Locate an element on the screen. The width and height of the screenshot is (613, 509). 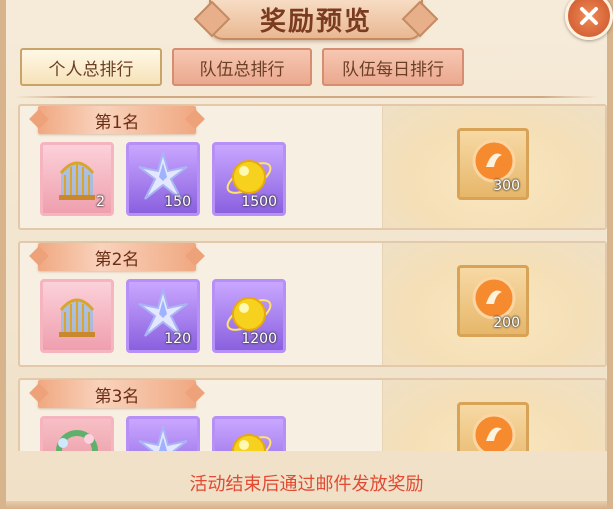
reward-item: 2 is located at coordinates (77, 179).